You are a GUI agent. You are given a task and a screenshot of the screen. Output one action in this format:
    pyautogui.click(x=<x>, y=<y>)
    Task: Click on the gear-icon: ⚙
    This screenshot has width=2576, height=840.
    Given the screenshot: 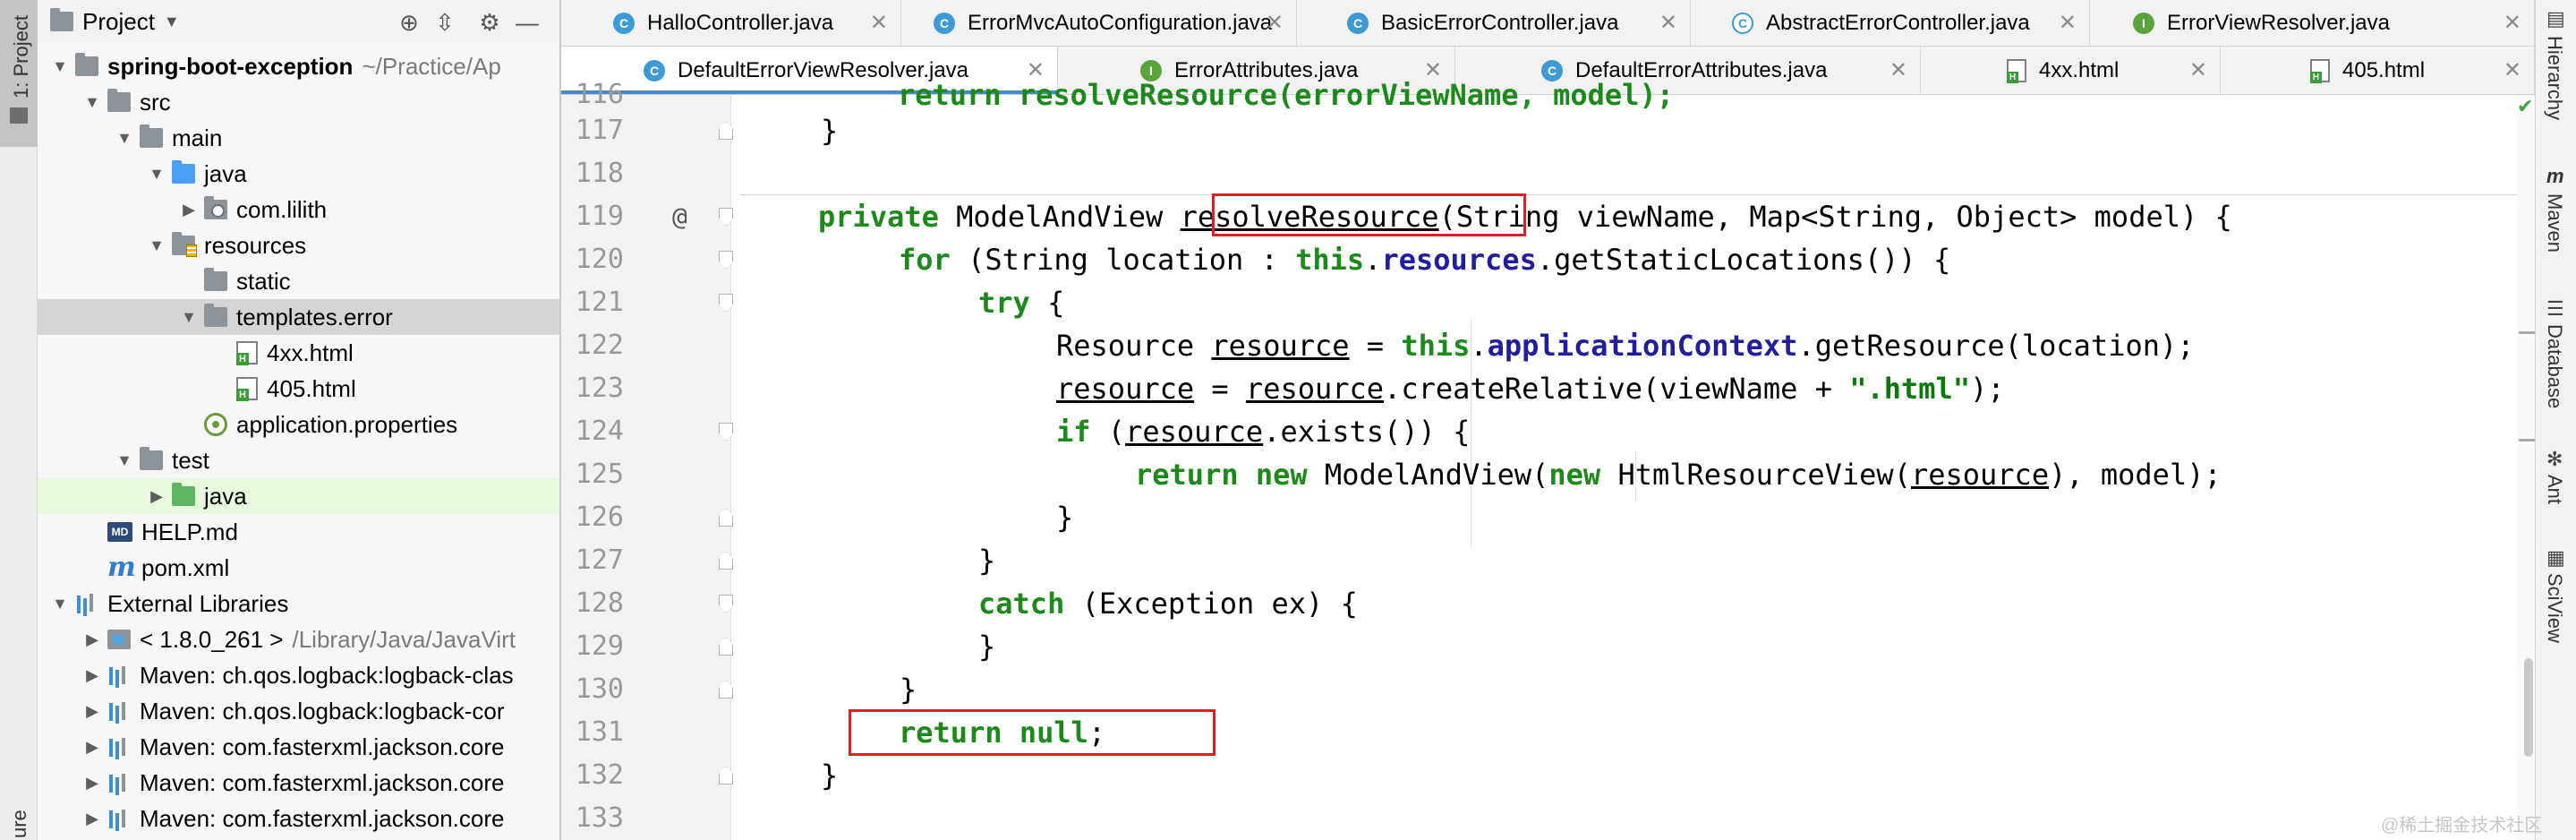 What is the action you would take?
    pyautogui.click(x=489, y=22)
    